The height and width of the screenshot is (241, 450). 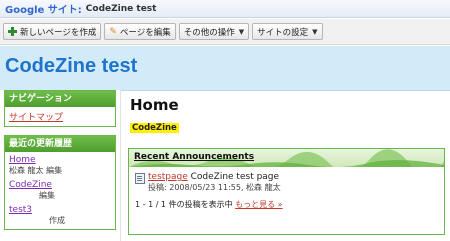 What do you see at coordinates (168, 177) in the screenshot?
I see `announcement-link: testpage` at bounding box center [168, 177].